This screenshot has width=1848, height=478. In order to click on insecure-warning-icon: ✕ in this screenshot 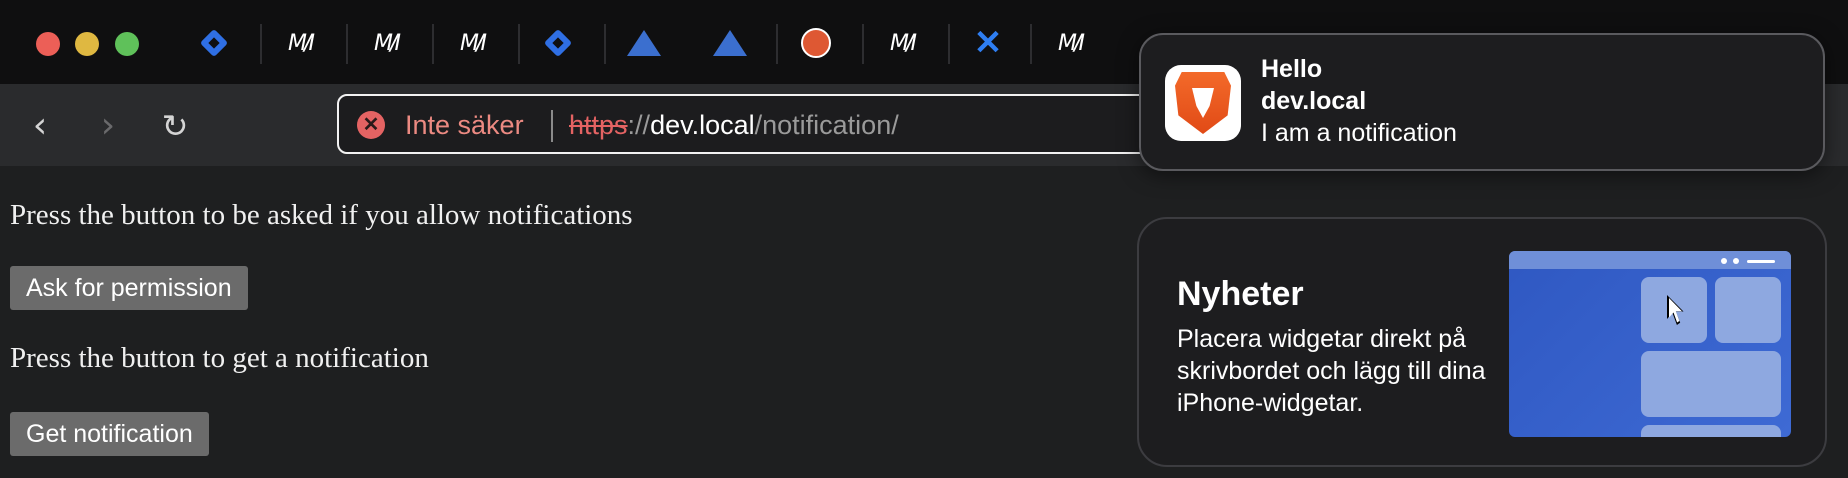, I will do `click(371, 125)`.